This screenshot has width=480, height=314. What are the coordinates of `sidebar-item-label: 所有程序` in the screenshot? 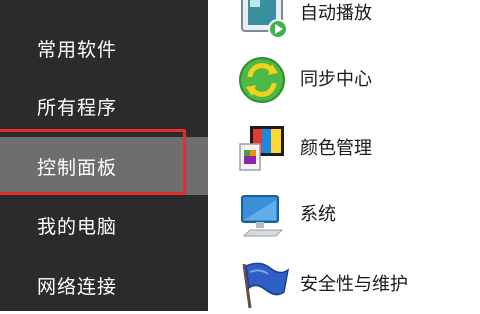 It's located at (77, 107).